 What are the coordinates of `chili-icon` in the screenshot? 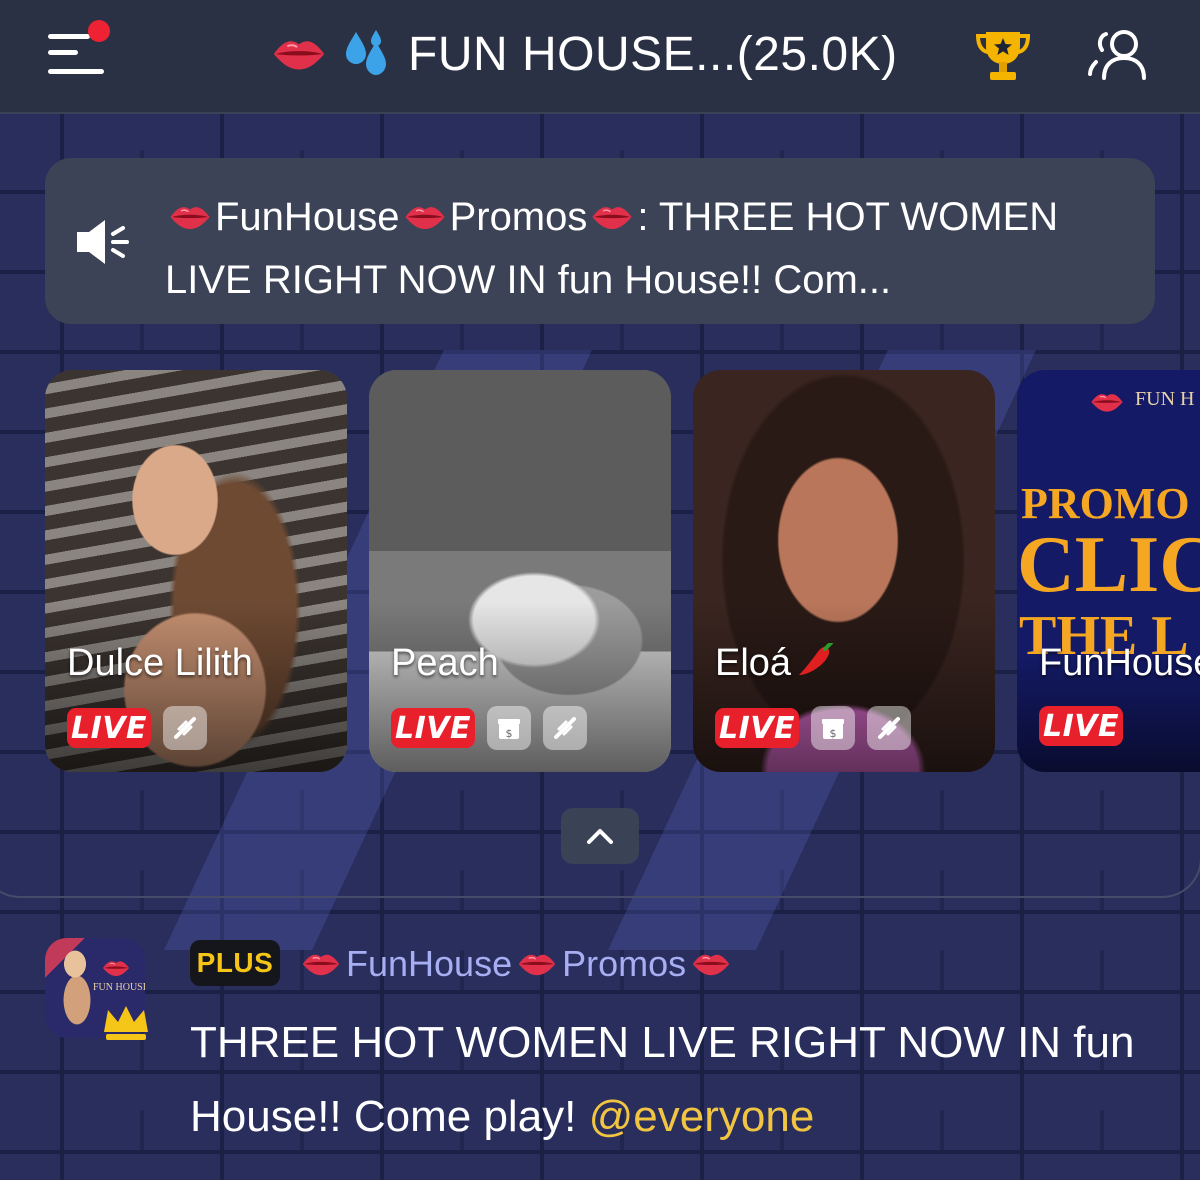 It's located at (815, 660).